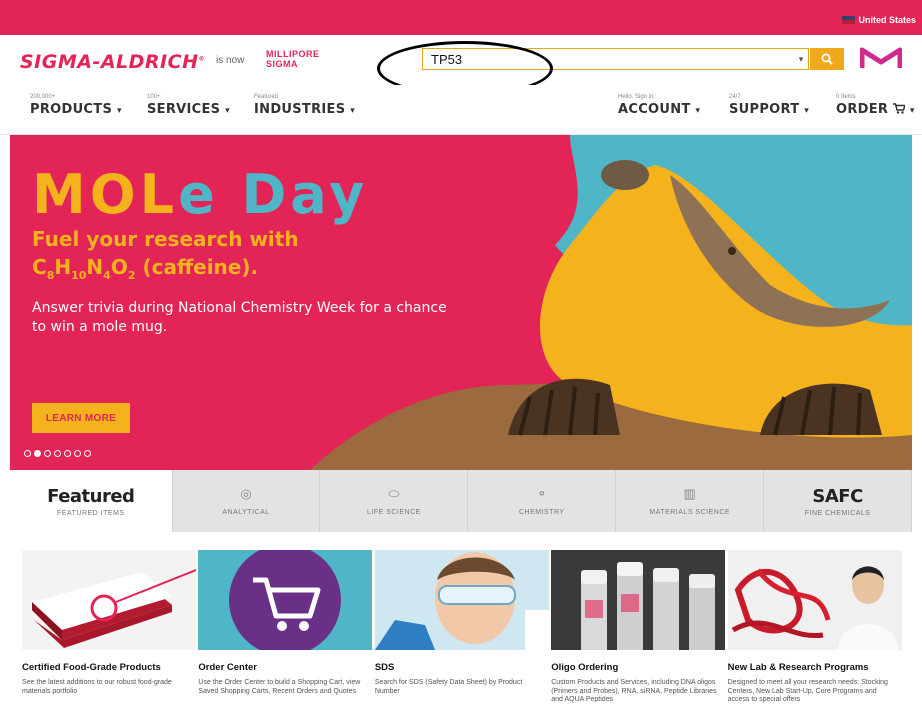 This screenshot has height=727, width=922. Describe the element at coordinates (184, 109) in the screenshot. I see `nav-services-label: SERVICES` at that location.